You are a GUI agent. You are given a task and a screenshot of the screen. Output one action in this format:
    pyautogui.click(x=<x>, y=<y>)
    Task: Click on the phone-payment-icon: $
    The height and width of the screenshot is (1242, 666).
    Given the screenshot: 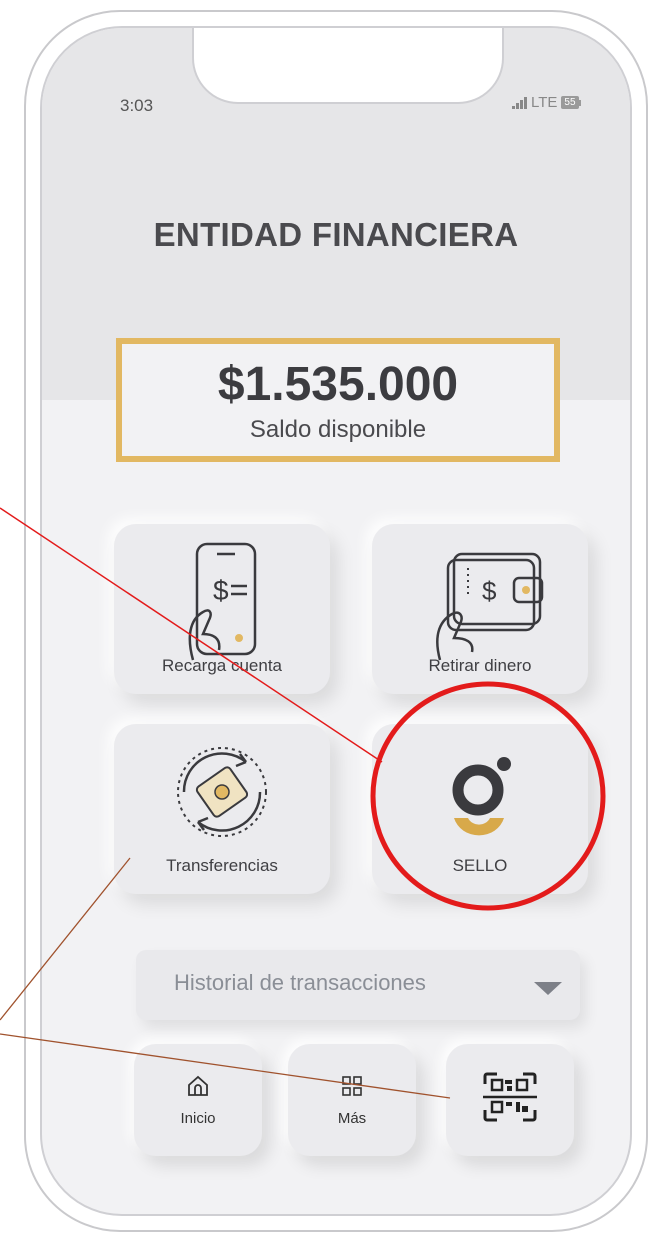 What is the action you would take?
    pyautogui.click(x=222, y=601)
    